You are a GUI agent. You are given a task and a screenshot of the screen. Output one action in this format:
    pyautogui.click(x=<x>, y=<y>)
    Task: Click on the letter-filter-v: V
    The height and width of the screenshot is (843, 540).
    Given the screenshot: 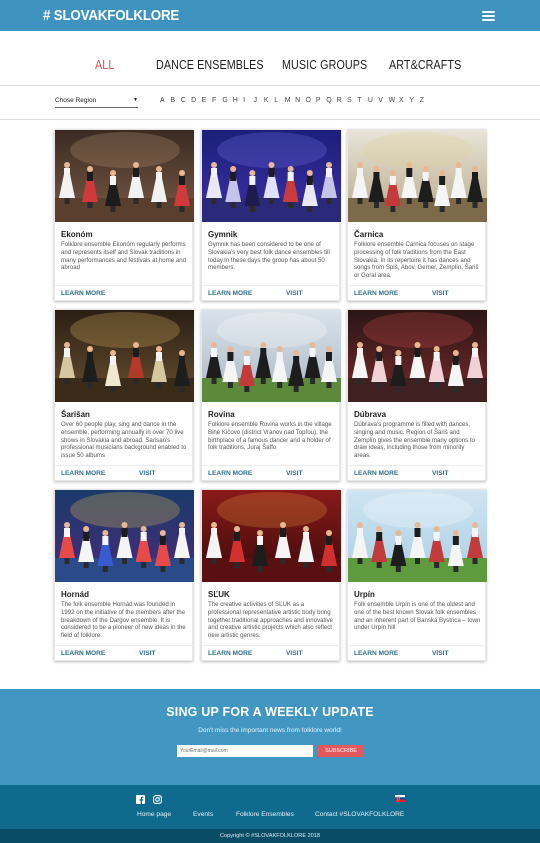 What is the action you would take?
    pyautogui.click(x=383, y=100)
    